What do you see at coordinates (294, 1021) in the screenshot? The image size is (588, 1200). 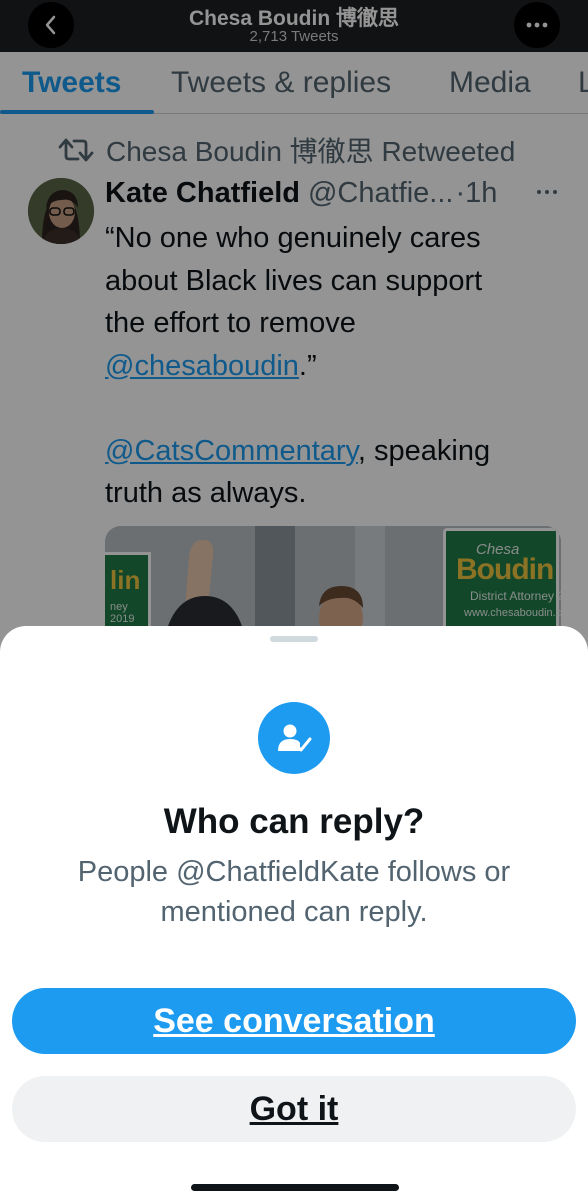 I see `see-conversation-button: See conversation` at bounding box center [294, 1021].